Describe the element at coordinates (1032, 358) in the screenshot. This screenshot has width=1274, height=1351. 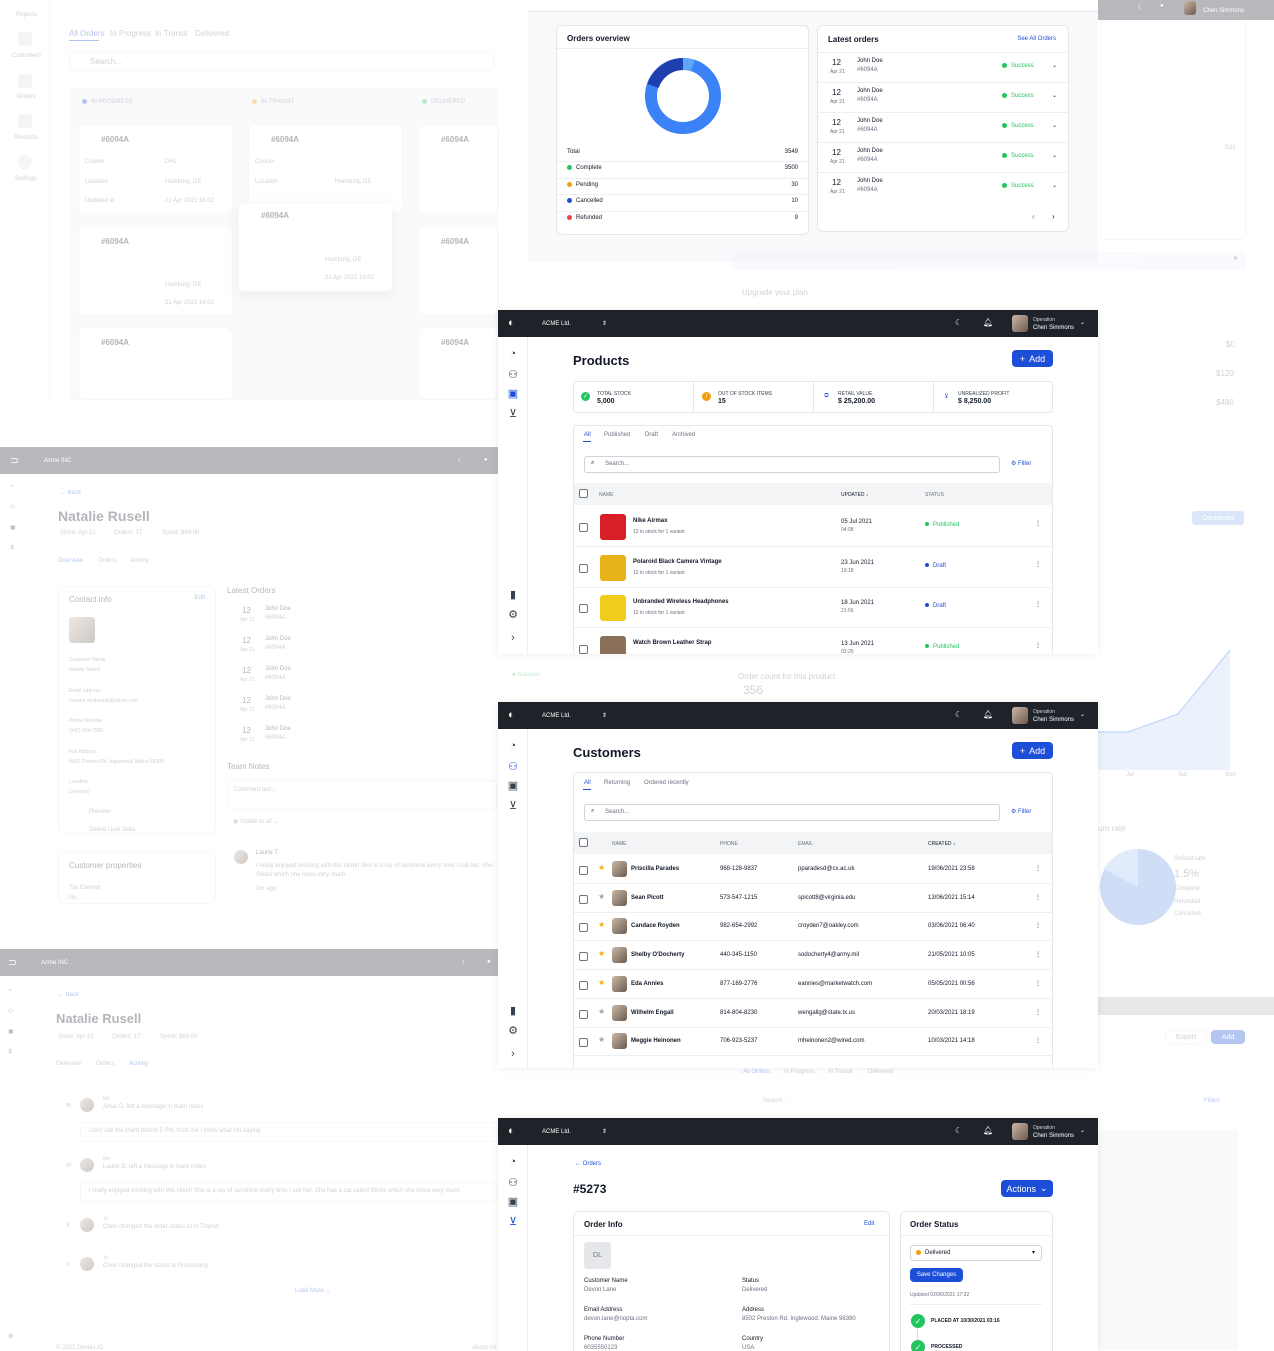
I see `add-product-button: + Add` at that location.